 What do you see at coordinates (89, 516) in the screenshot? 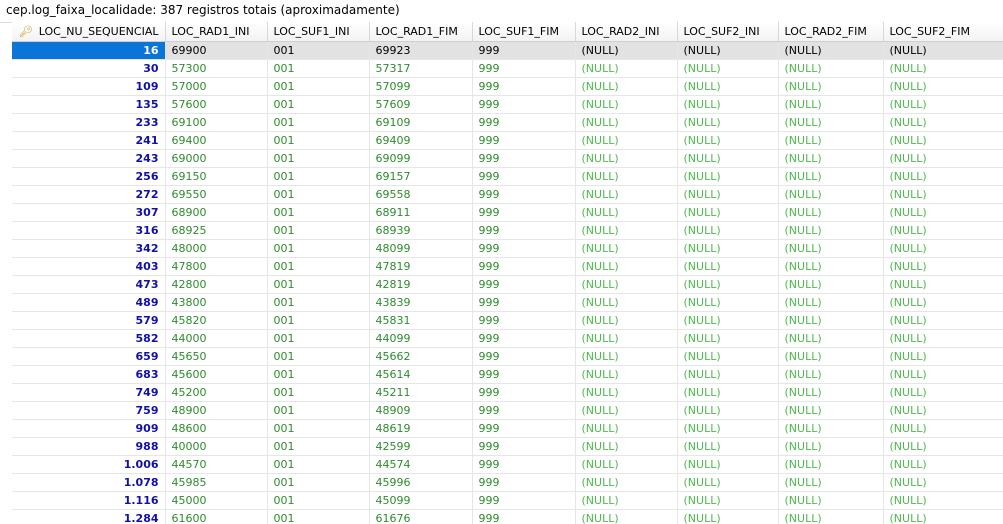
I see `cell-loc-nu-sequencial: 1.284` at bounding box center [89, 516].